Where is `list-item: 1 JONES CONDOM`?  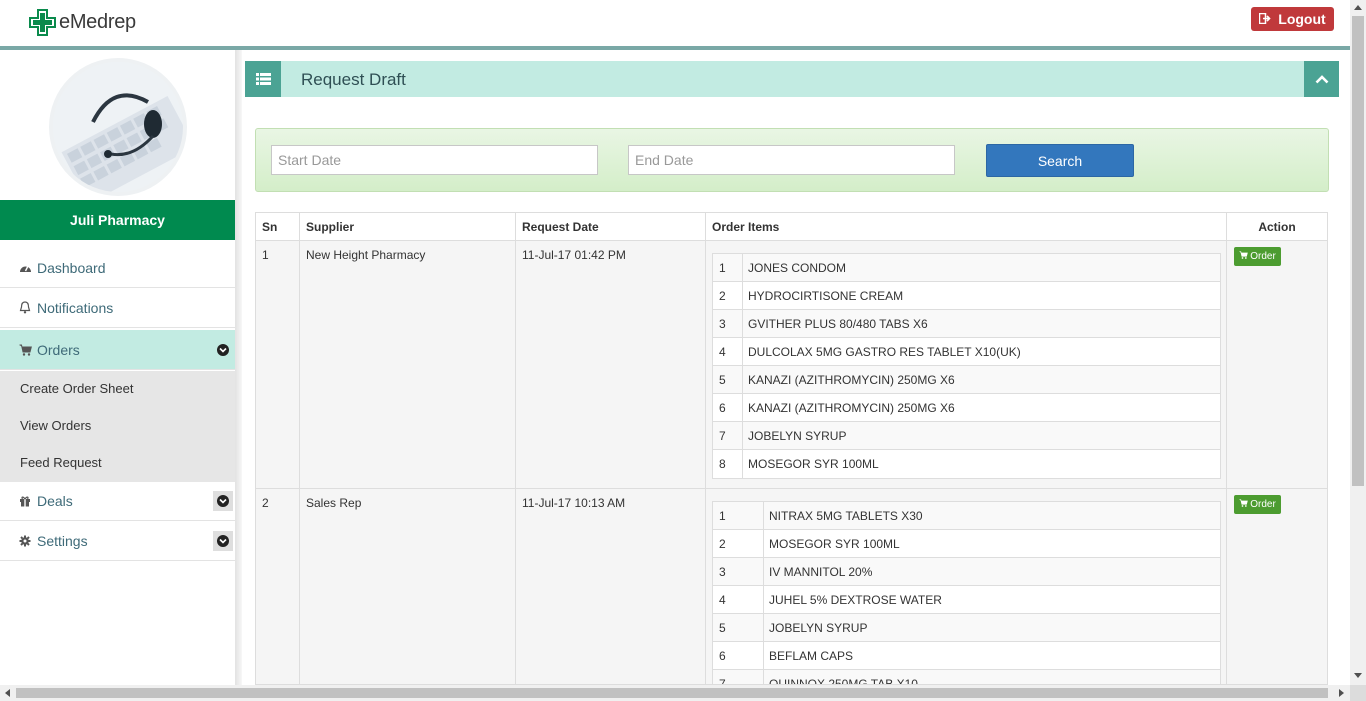
list-item: 1 JONES CONDOM is located at coordinates (966, 268).